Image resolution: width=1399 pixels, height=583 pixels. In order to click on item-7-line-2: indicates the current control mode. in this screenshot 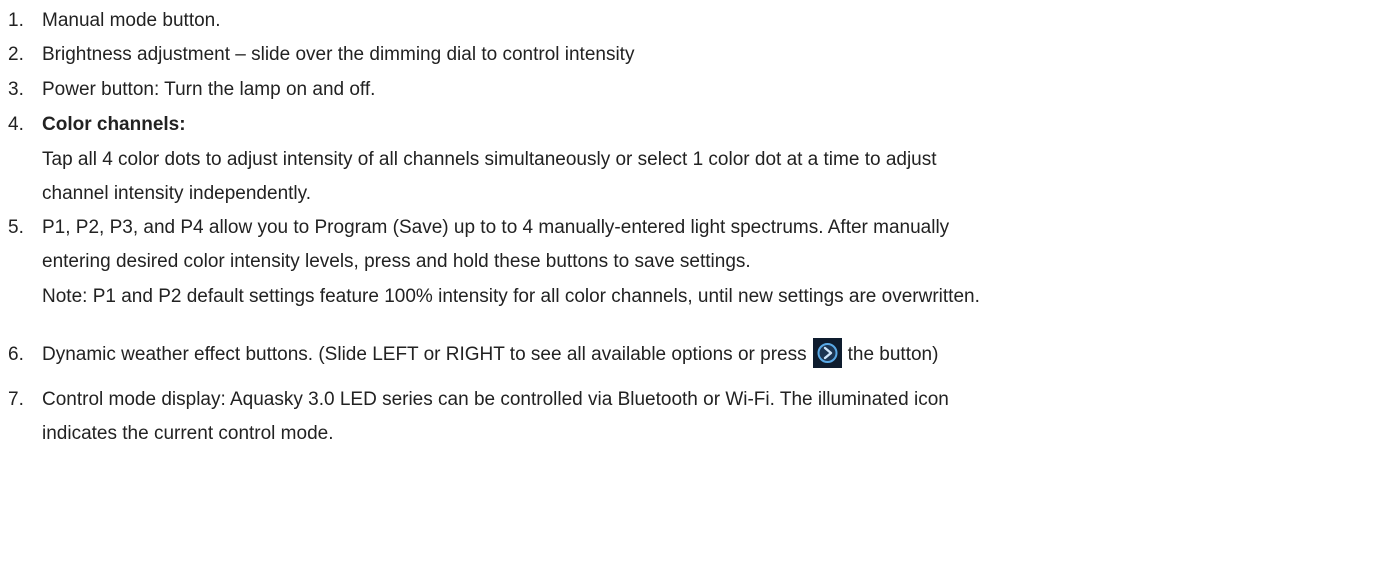, I will do `click(188, 433)`.